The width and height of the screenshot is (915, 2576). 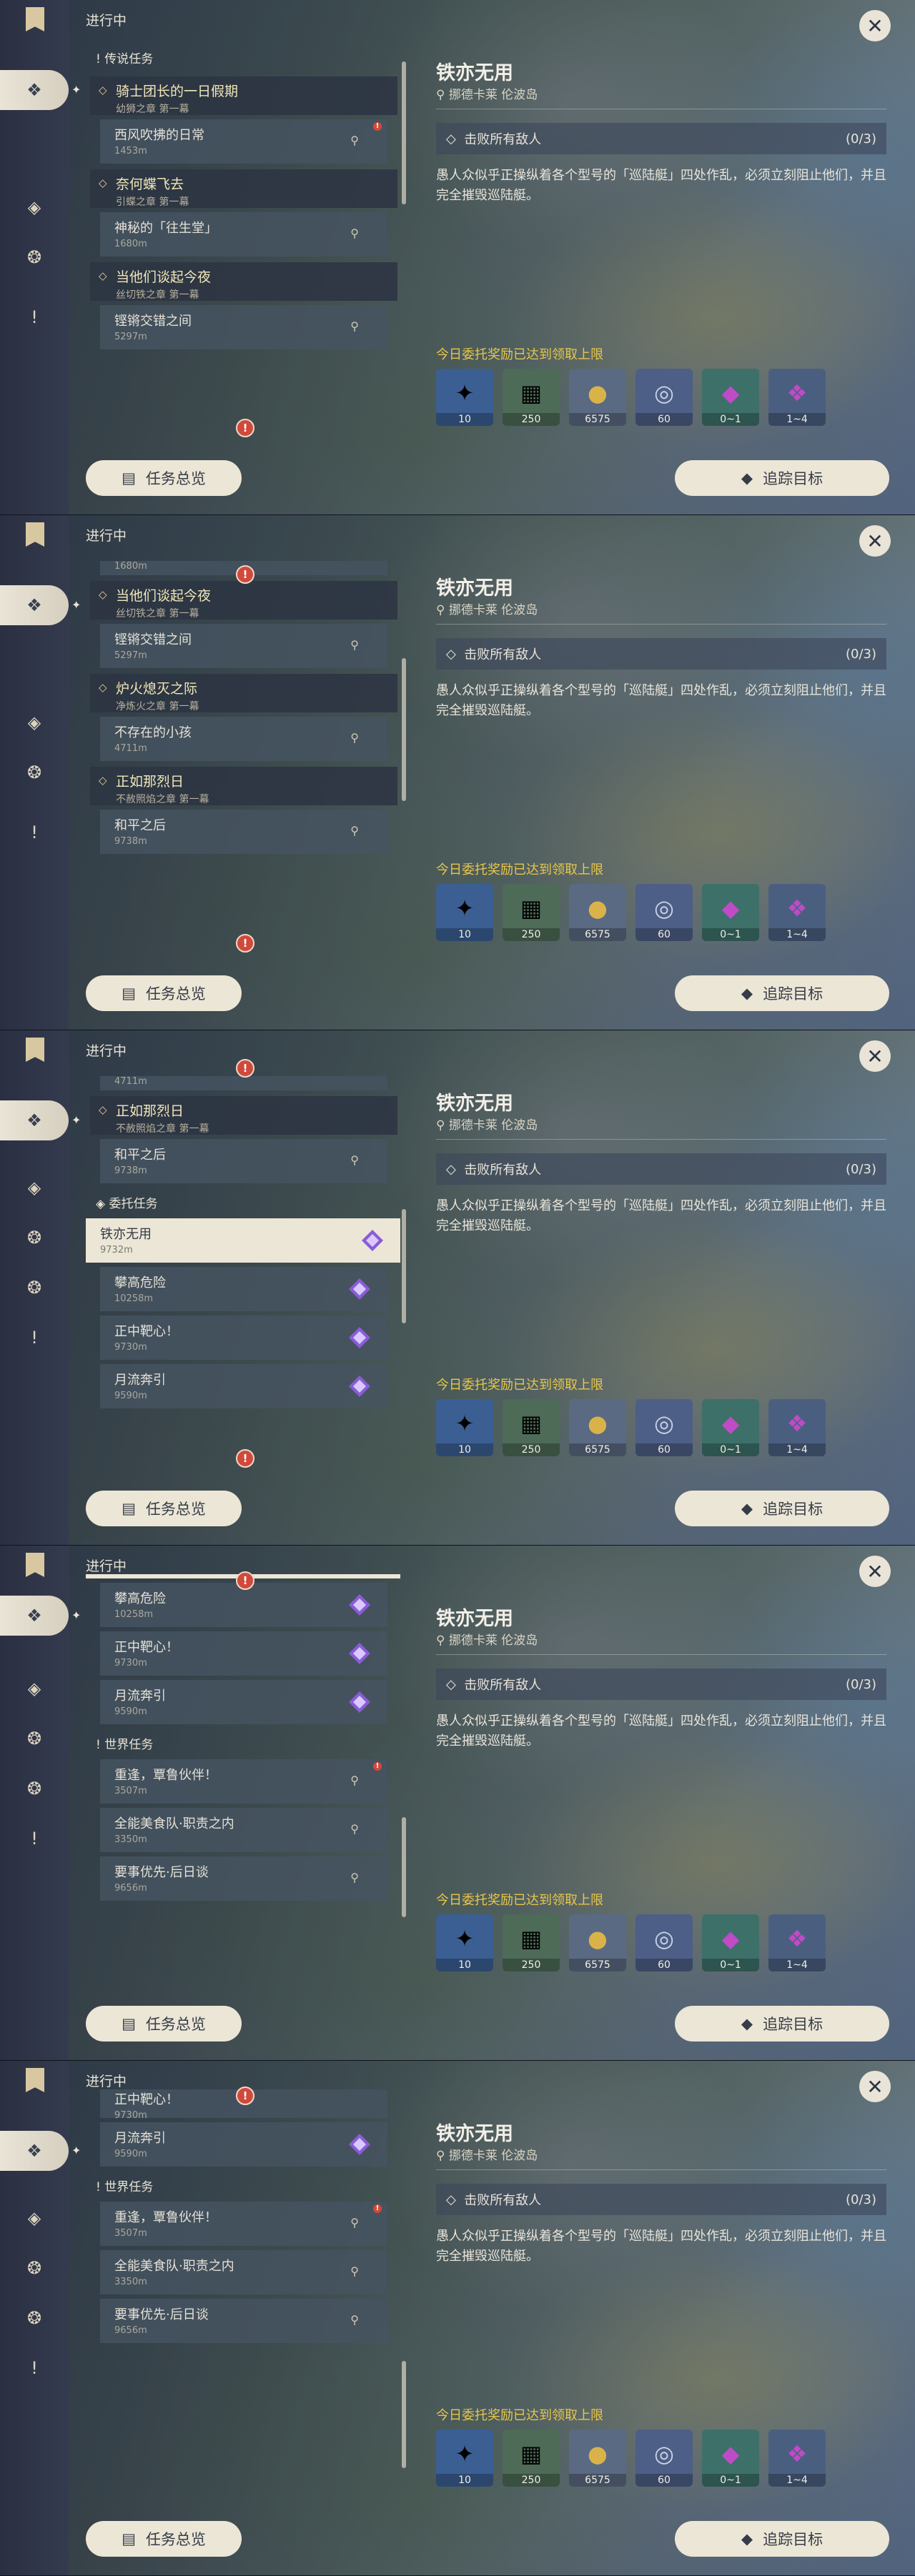 I want to click on quest-item-selected: 铁亦无用 9732m, so click(x=243, y=1240).